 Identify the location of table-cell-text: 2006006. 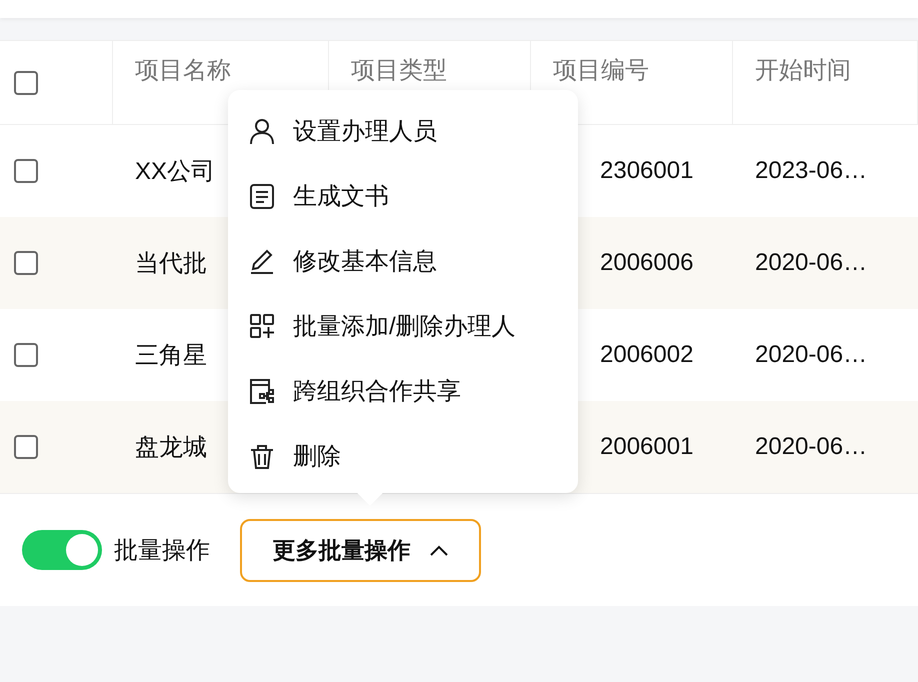
(646, 263).